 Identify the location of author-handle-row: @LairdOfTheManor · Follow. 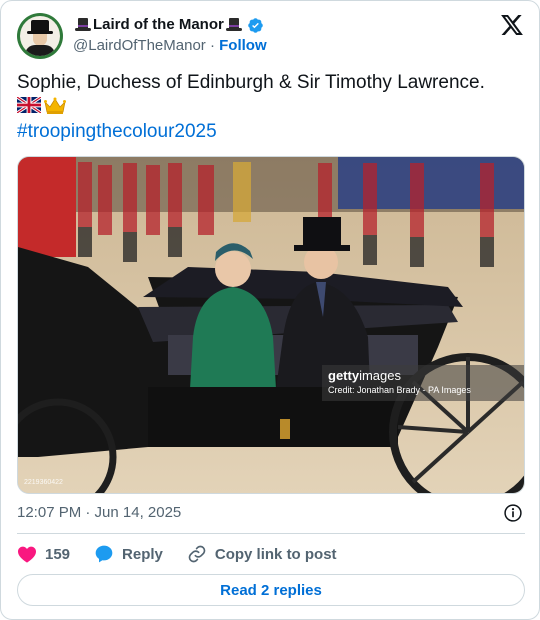
(170, 46).